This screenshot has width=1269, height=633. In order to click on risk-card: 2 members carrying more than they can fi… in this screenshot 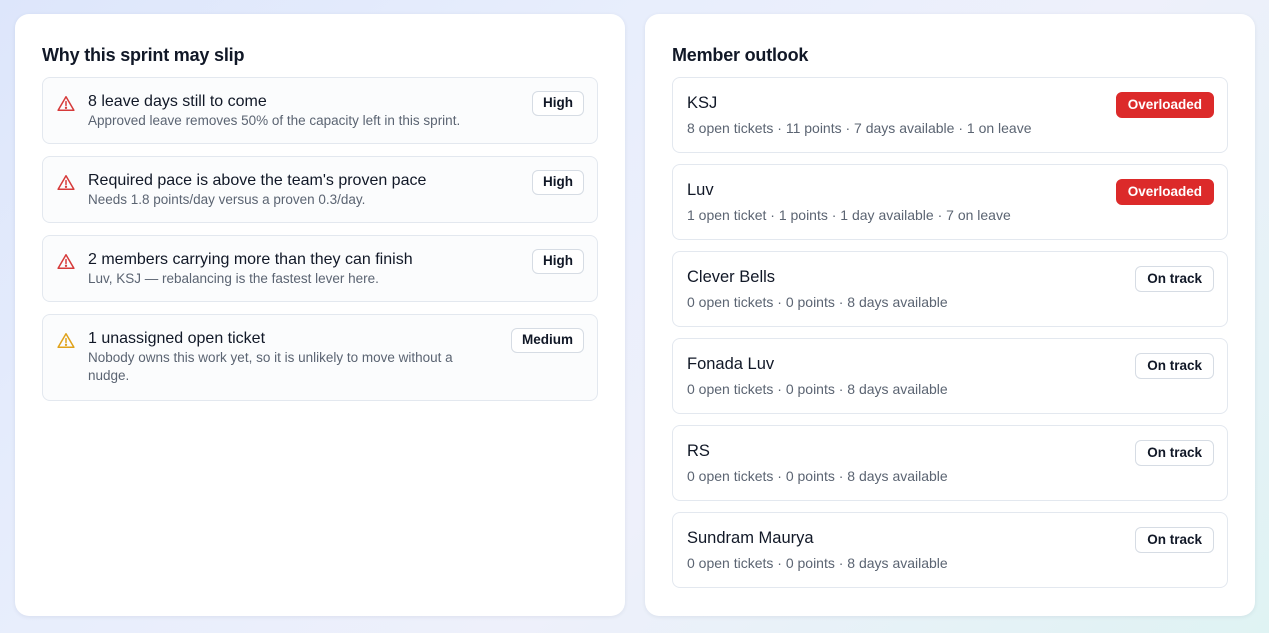, I will do `click(320, 268)`.